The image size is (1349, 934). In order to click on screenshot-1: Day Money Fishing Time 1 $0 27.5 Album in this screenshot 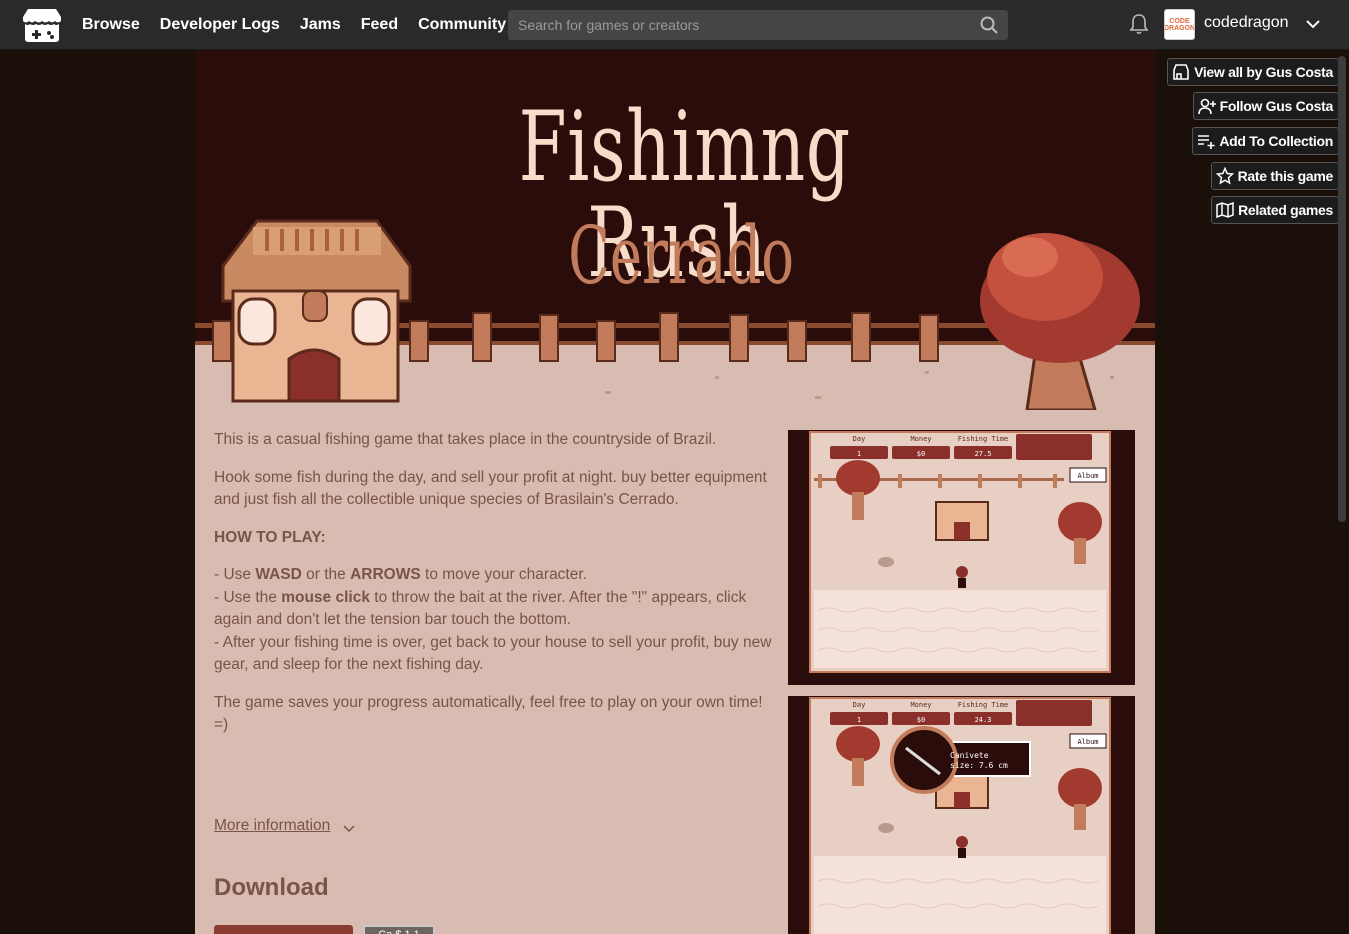, I will do `click(961, 557)`.